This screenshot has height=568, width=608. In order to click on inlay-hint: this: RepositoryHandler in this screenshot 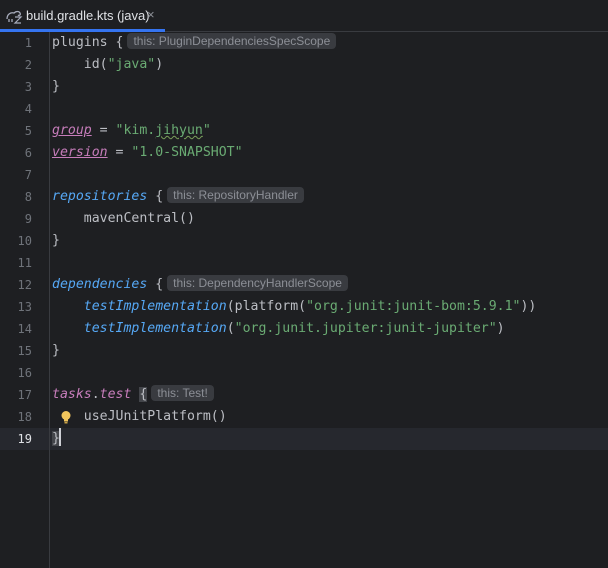, I will do `click(235, 195)`.